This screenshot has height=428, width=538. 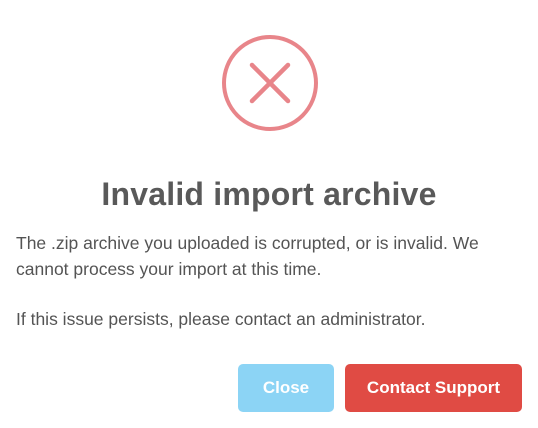 I want to click on contact-support-button: Contact Support, so click(x=433, y=388).